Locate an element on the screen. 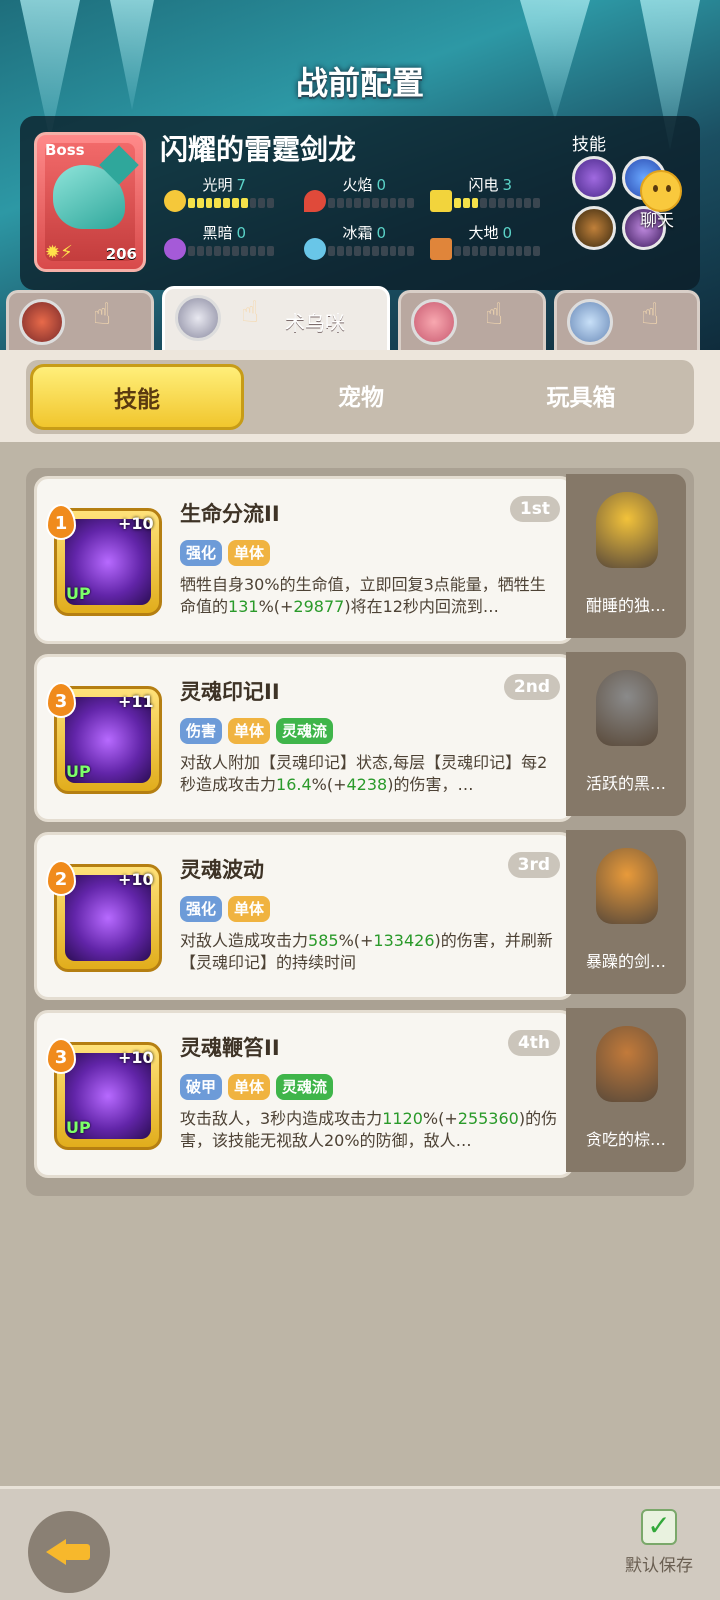 This screenshot has height=1600, width=720. skill-name: 灵魂鞭笞II is located at coordinates (230, 1048).